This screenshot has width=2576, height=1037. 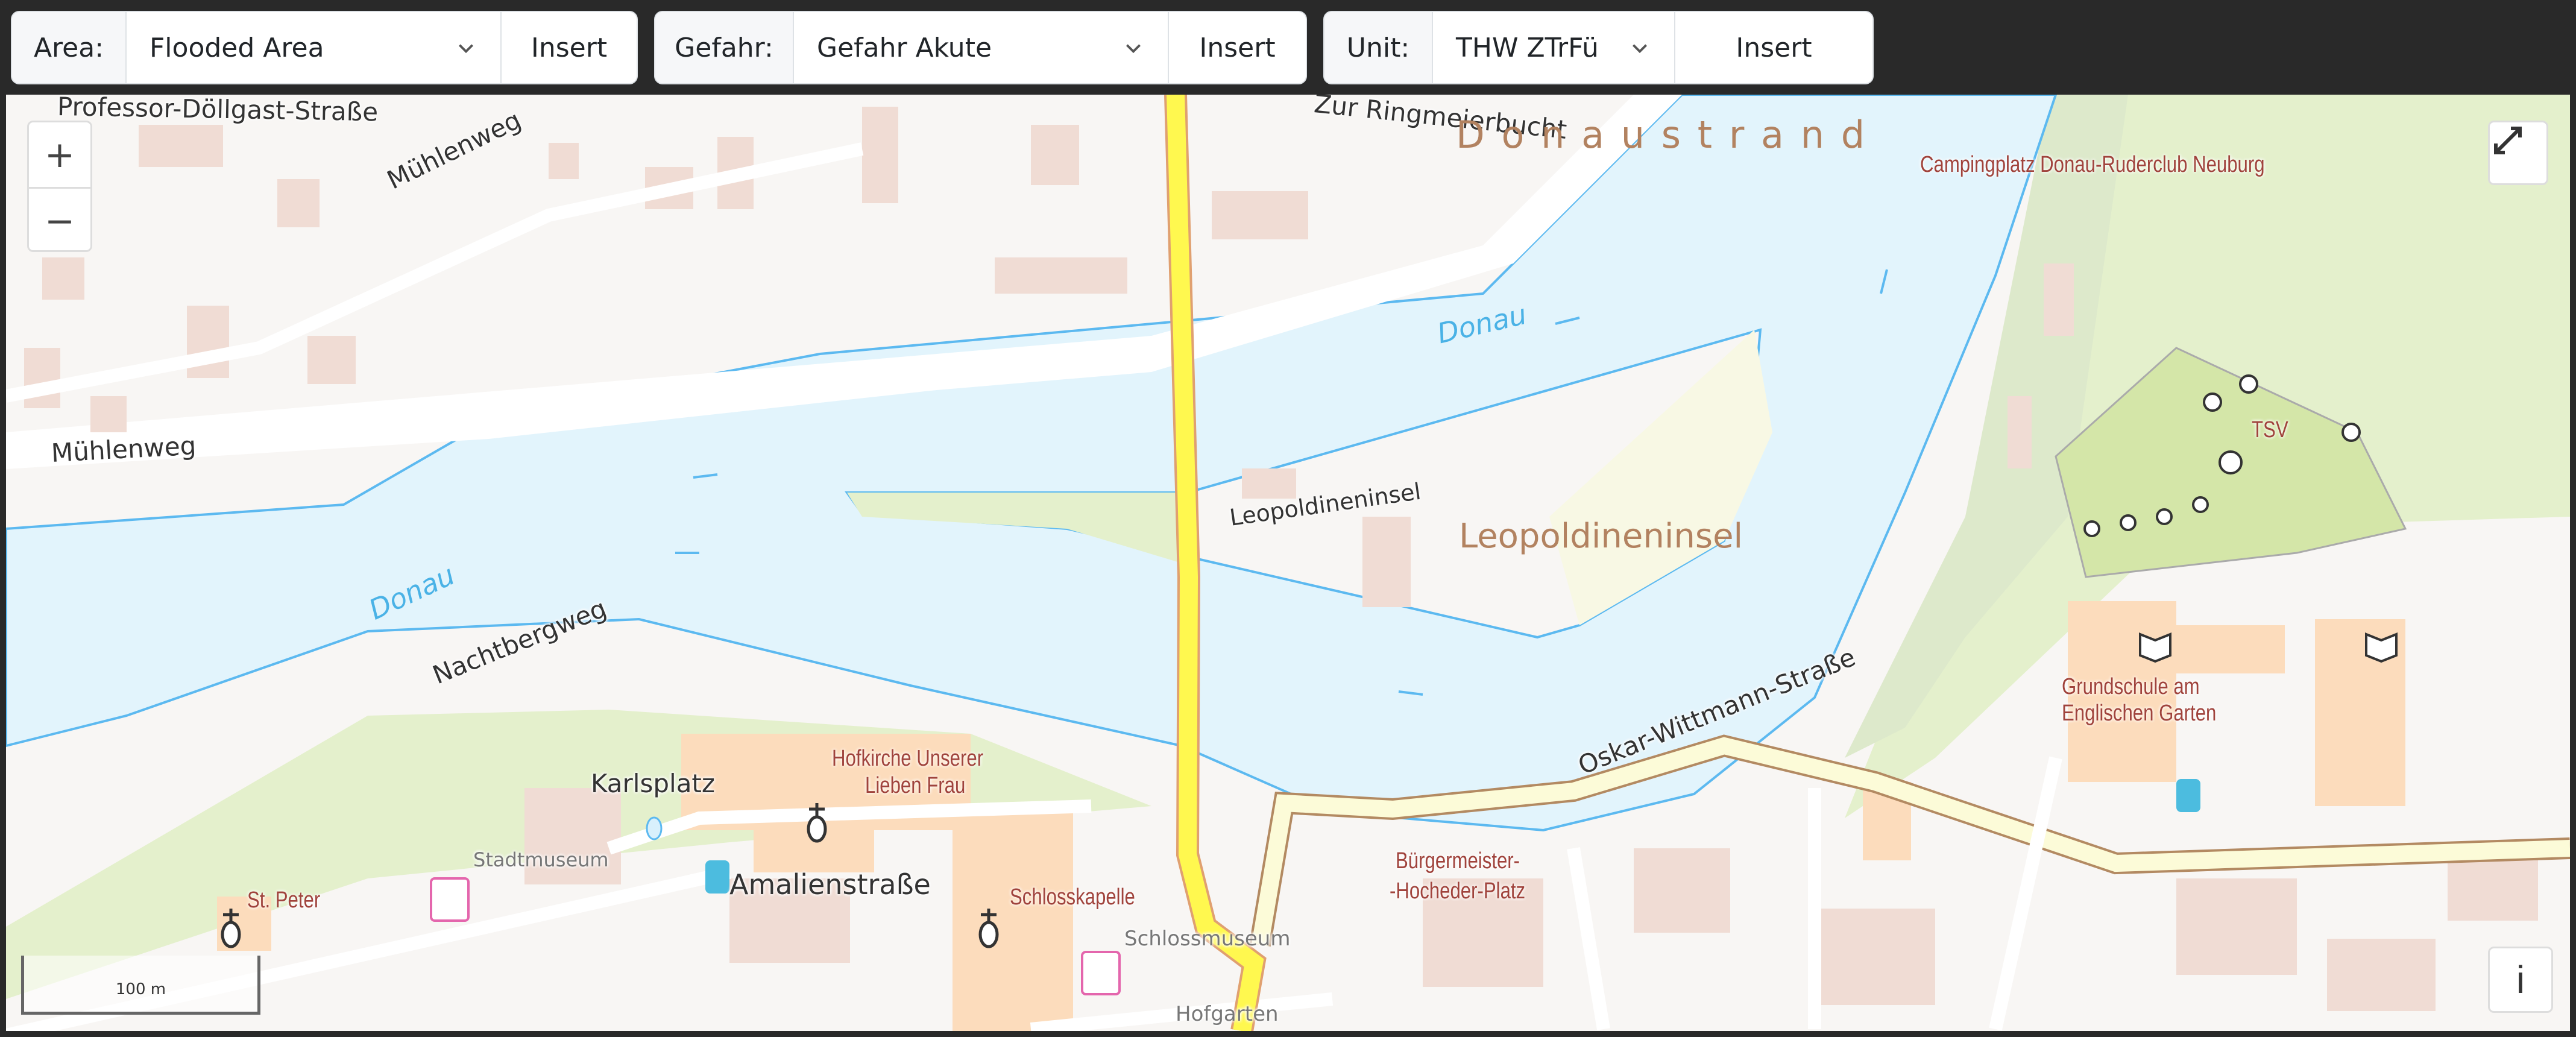 I want to click on fullscreen-button, so click(x=2518, y=153).